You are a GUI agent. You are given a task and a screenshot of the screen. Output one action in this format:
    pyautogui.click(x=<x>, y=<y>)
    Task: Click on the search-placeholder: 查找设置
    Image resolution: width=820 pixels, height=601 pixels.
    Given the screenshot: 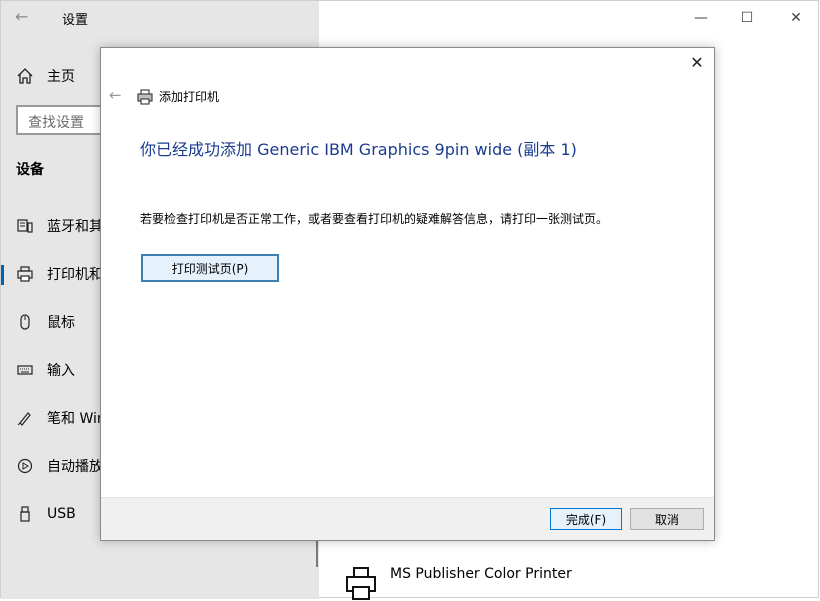 What is the action you would take?
    pyautogui.click(x=56, y=123)
    